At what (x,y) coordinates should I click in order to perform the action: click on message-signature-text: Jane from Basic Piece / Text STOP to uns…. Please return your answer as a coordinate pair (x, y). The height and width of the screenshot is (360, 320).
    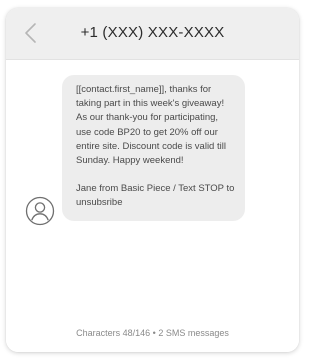
    Looking at the image, I should click on (155, 196).